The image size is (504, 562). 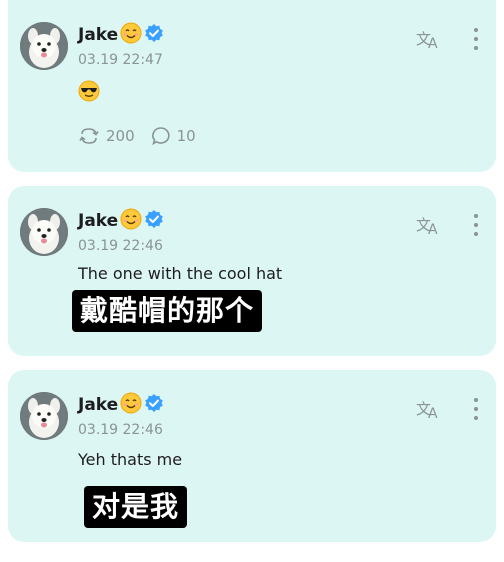 I want to click on post-text: The one with the cool hat, so click(x=180, y=273).